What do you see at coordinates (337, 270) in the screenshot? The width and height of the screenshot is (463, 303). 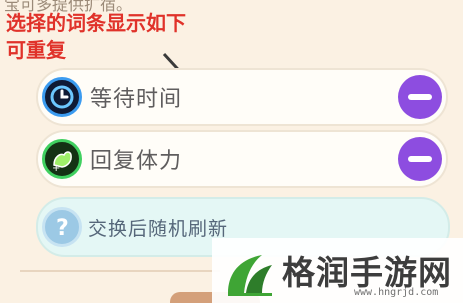 I see `watermark: 格润手游网 www.hngrjd.com` at bounding box center [337, 270].